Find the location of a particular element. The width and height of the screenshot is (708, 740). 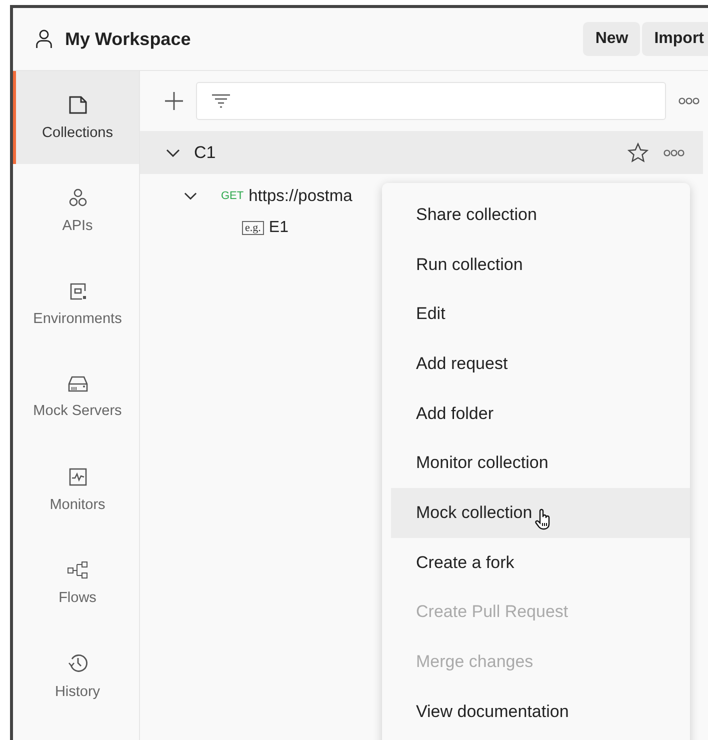

sidebar-tab: Collections is located at coordinates (76, 117).